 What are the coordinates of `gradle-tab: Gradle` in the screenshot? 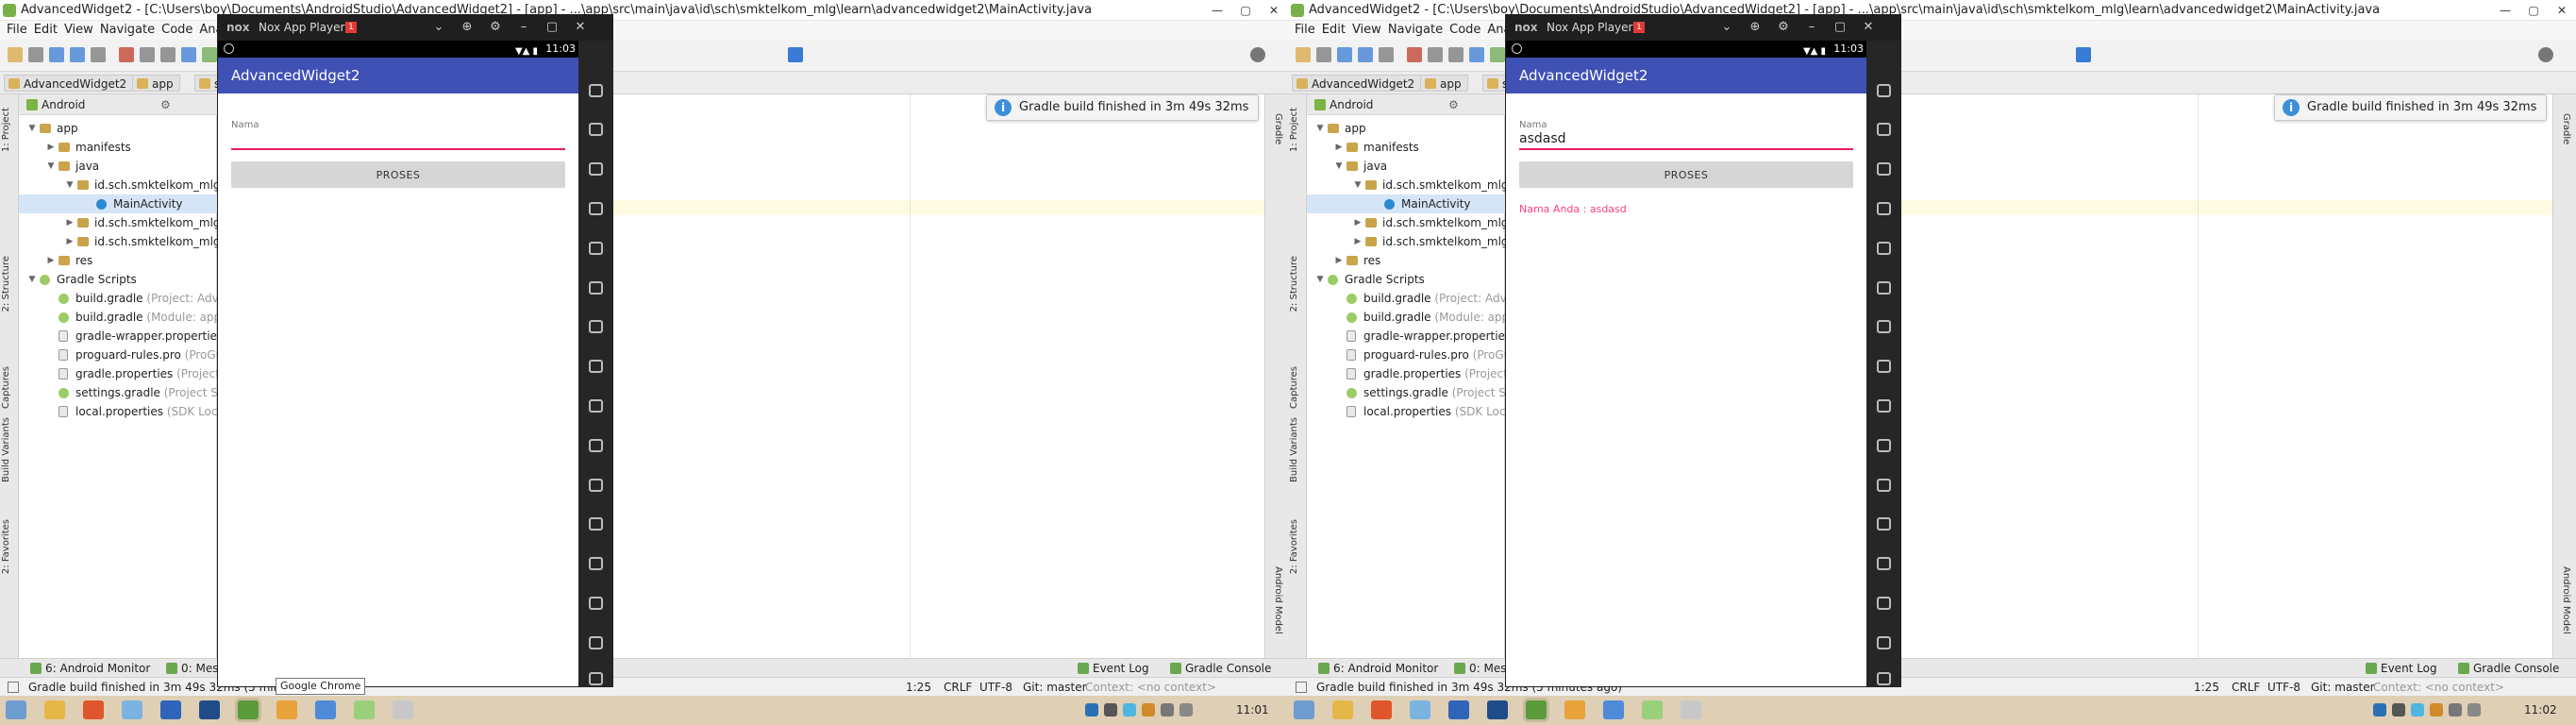 It's located at (1274, 128).